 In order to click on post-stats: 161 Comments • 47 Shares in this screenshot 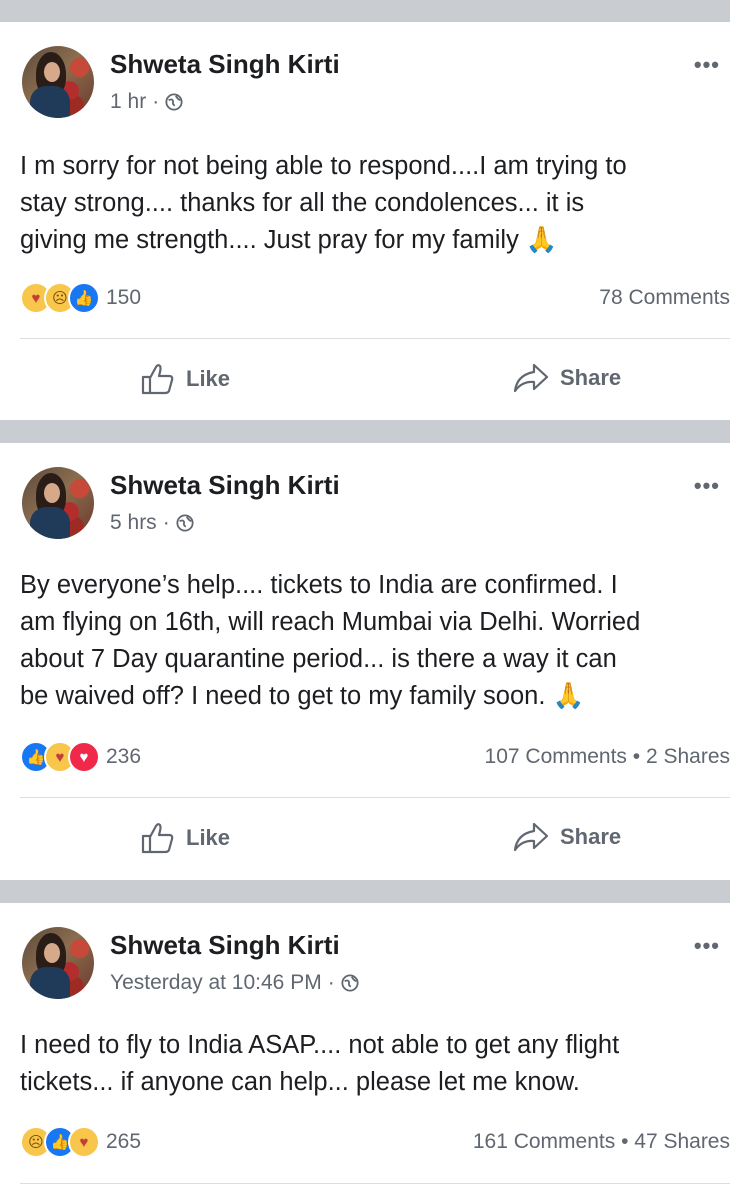, I will do `click(601, 1142)`.